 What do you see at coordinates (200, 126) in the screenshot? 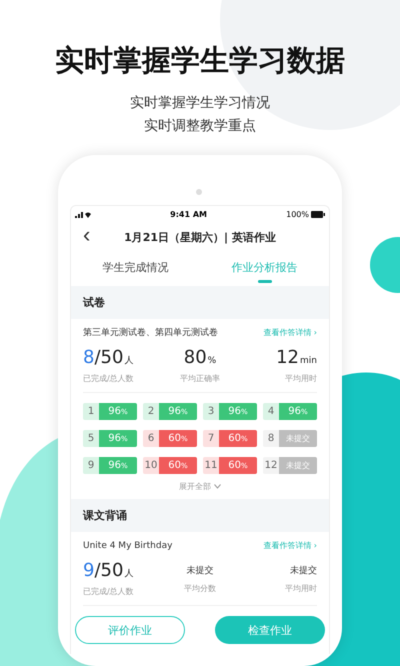
I see `subtitle: 实时调整教学重点` at bounding box center [200, 126].